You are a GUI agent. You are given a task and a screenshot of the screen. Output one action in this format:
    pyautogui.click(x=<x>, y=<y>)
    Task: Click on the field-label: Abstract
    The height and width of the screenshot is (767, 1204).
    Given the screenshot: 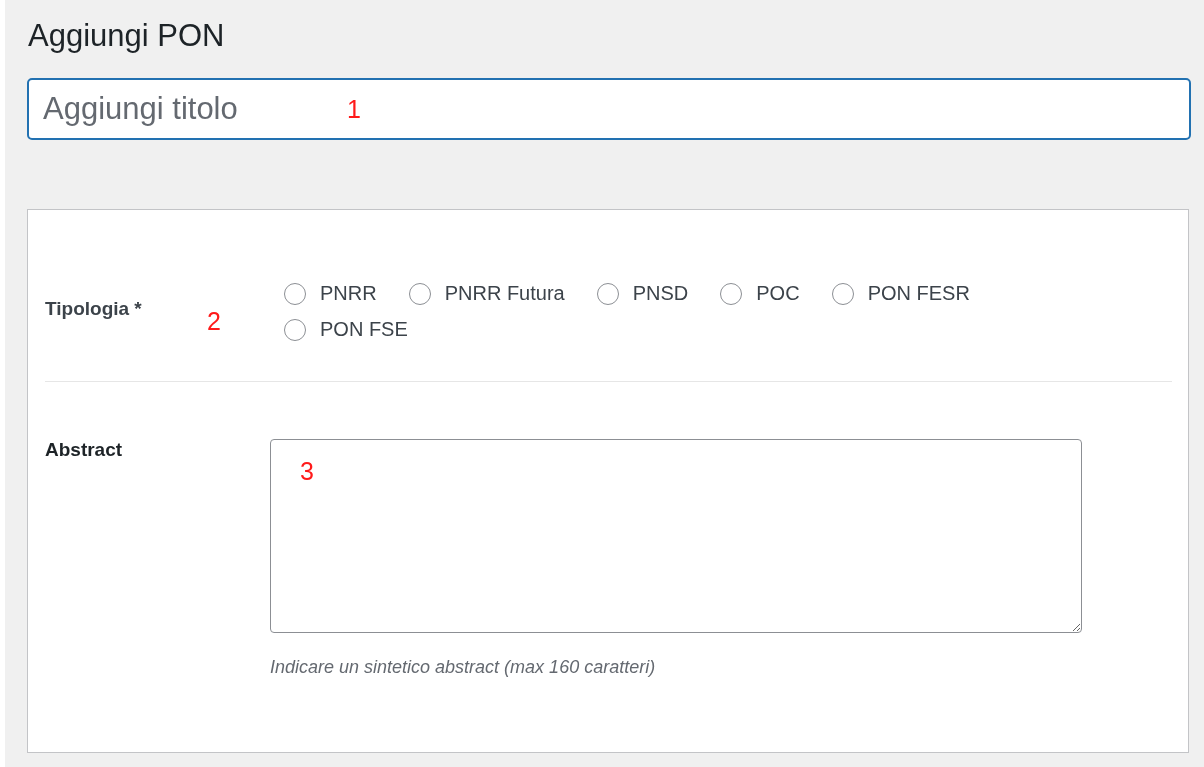 What is the action you would take?
    pyautogui.click(x=84, y=449)
    